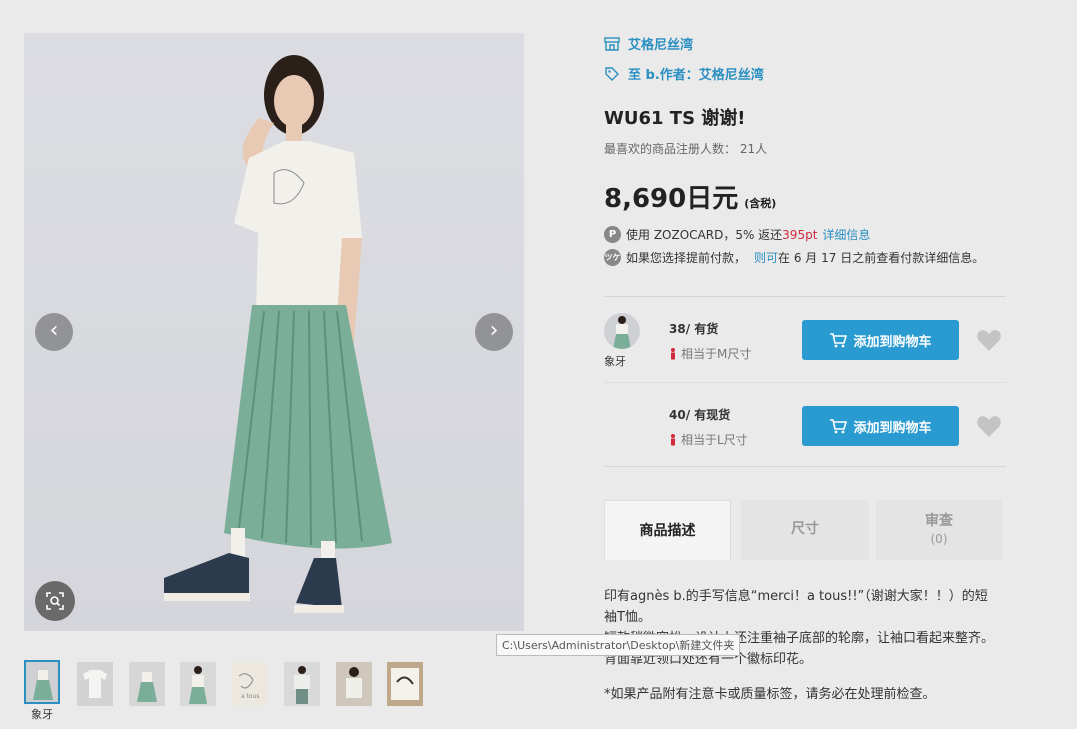 The height and width of the screenshot is (729, 1077). I want to click on sku-size-stock: 38/ 有货, so click(694, 329).